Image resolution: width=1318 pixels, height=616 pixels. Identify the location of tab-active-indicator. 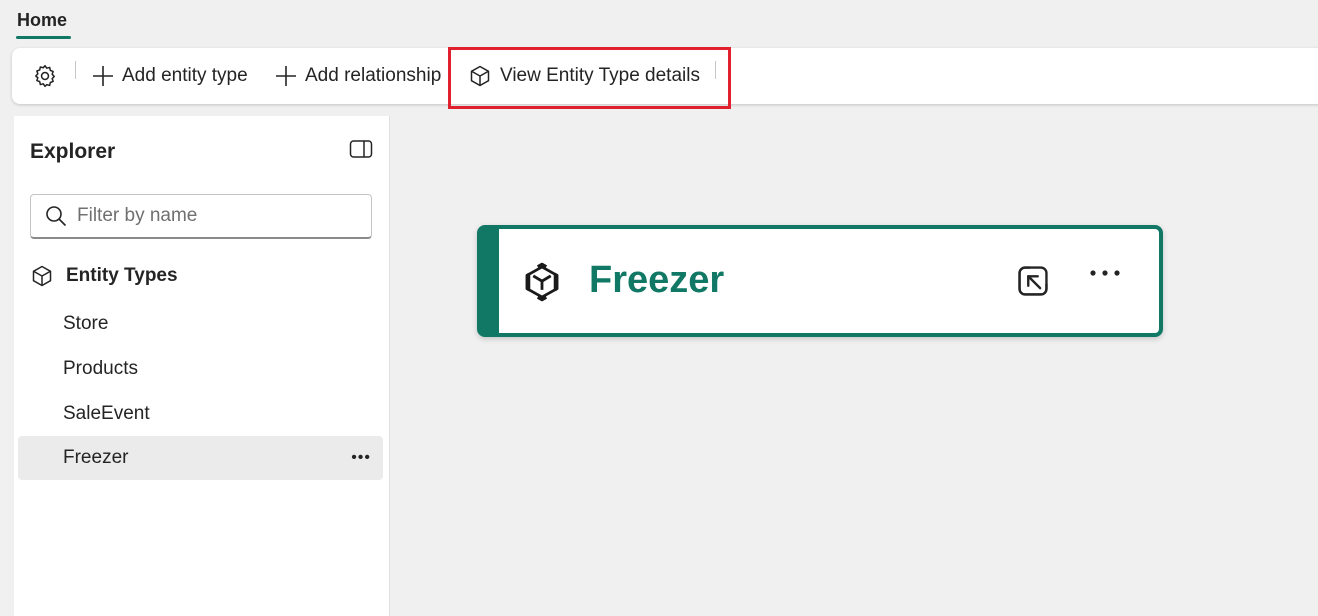
(43, 37).